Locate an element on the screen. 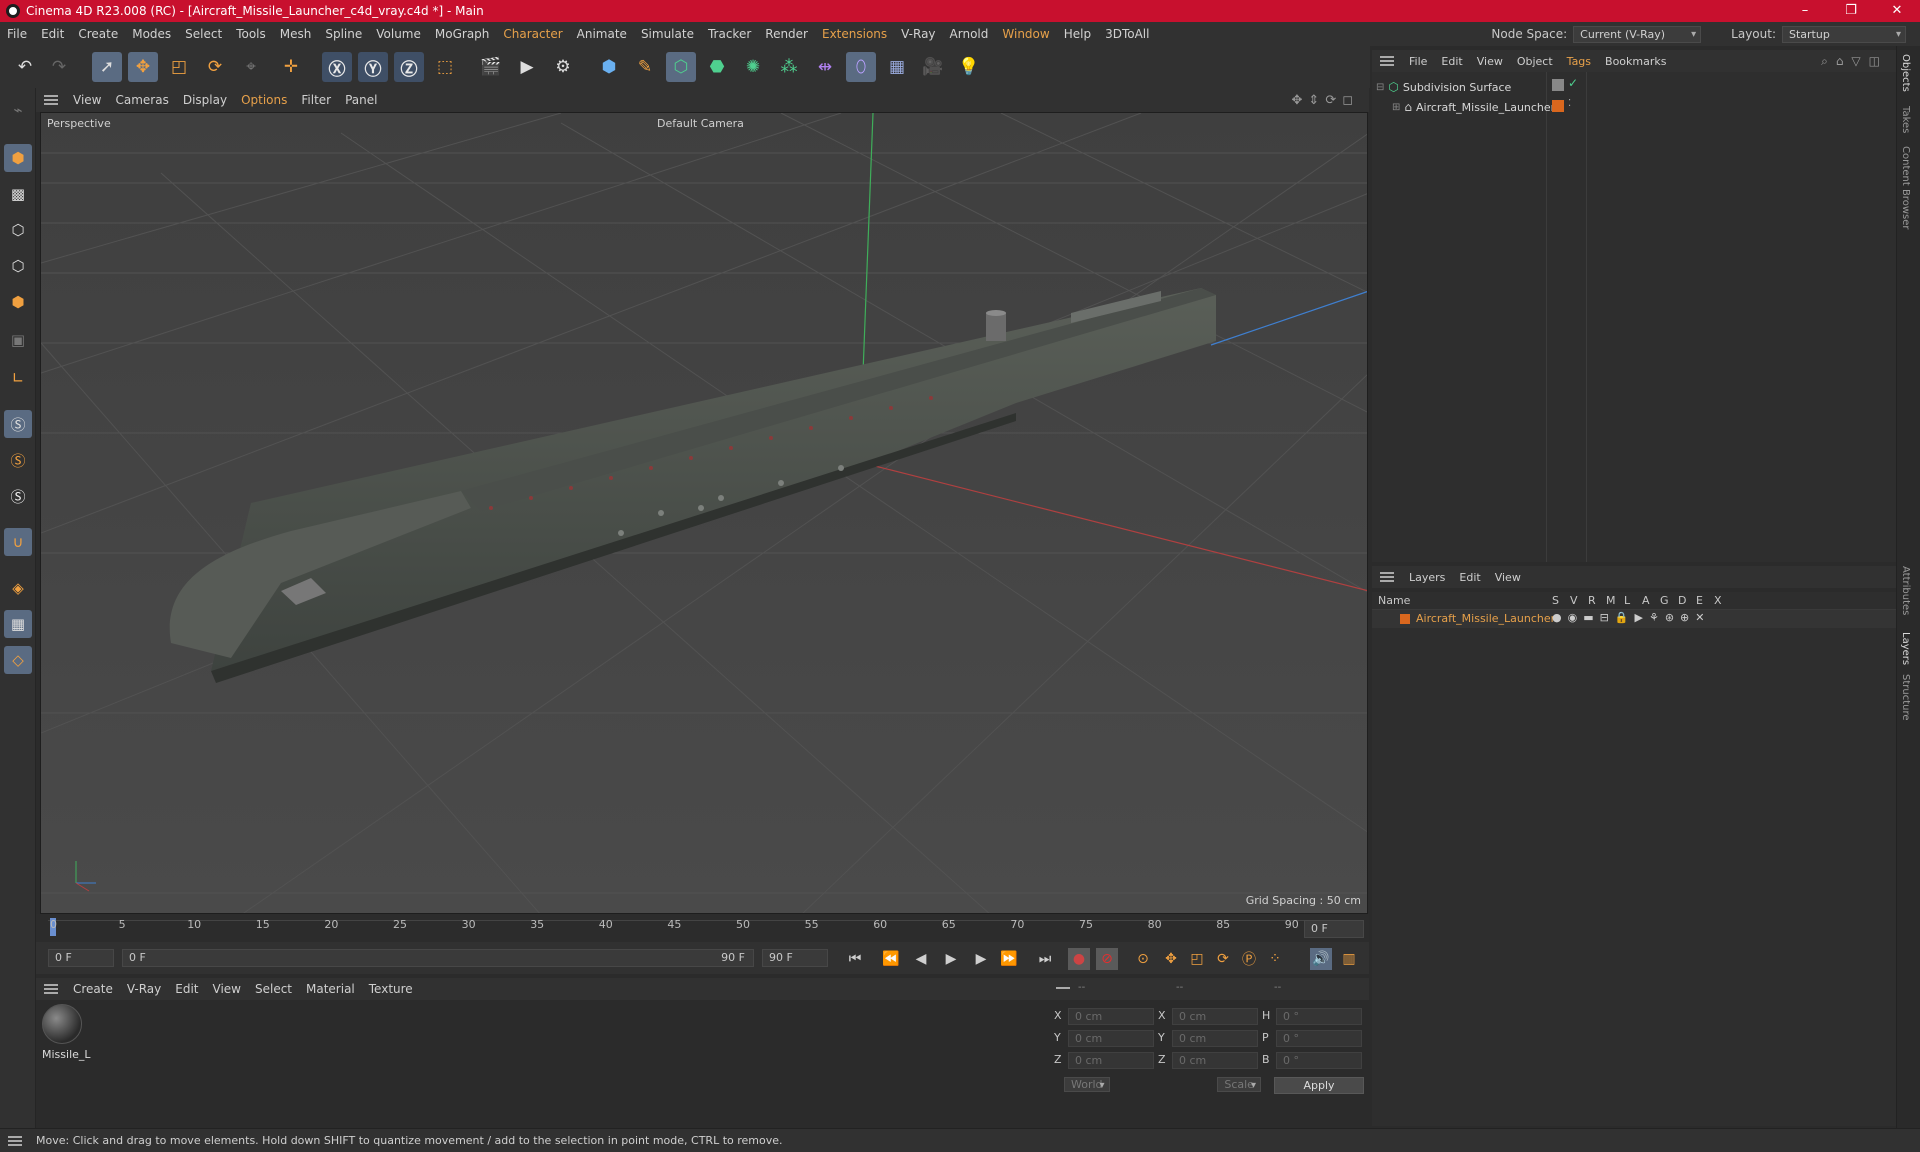 This screenshot has height=1152, width=1920. field-icon: ⬯ is located at coordinates (861, 67).